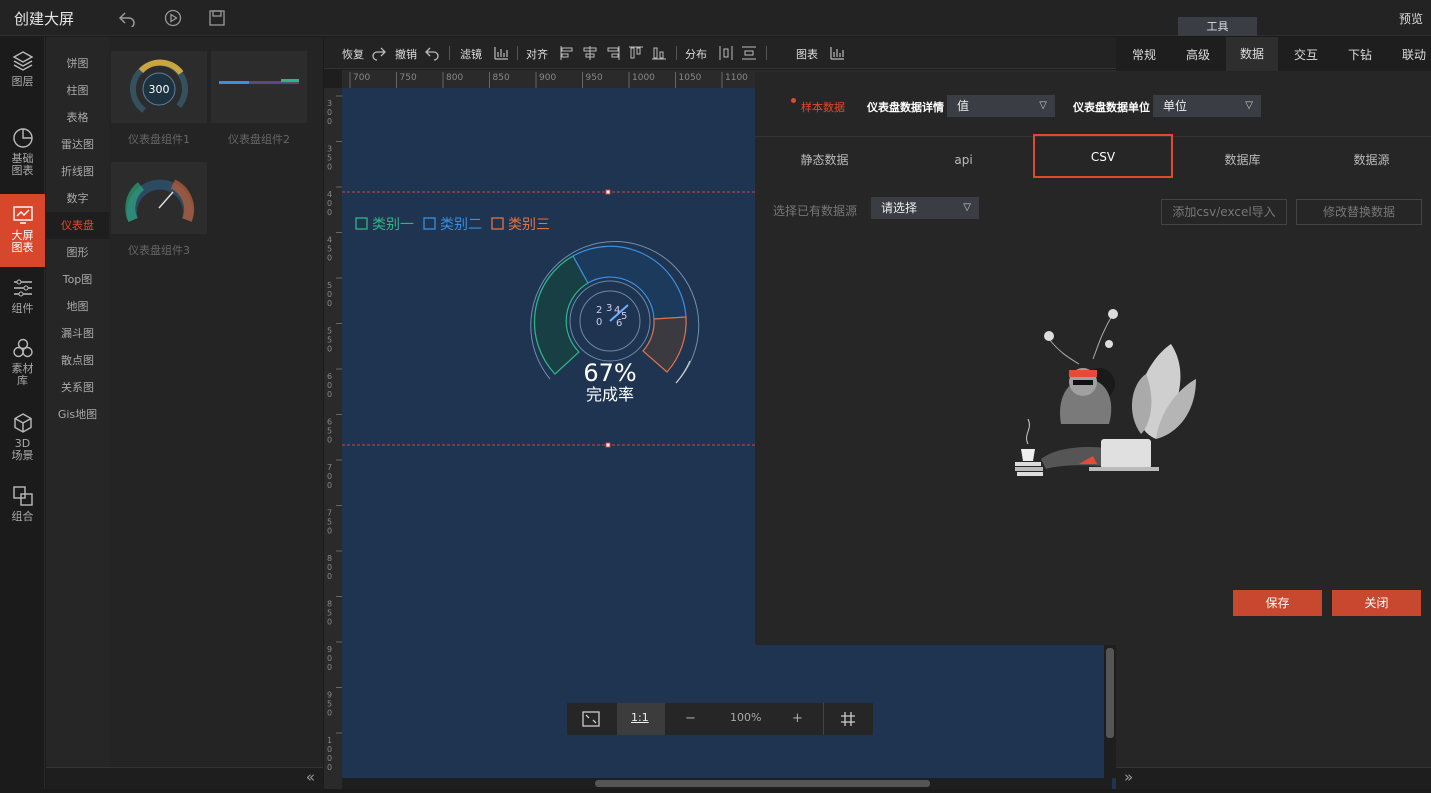 The image size is (1431, 793). Describe the element at coordinates (173, 18) in the screenshot. I see `play-icon` at that location.